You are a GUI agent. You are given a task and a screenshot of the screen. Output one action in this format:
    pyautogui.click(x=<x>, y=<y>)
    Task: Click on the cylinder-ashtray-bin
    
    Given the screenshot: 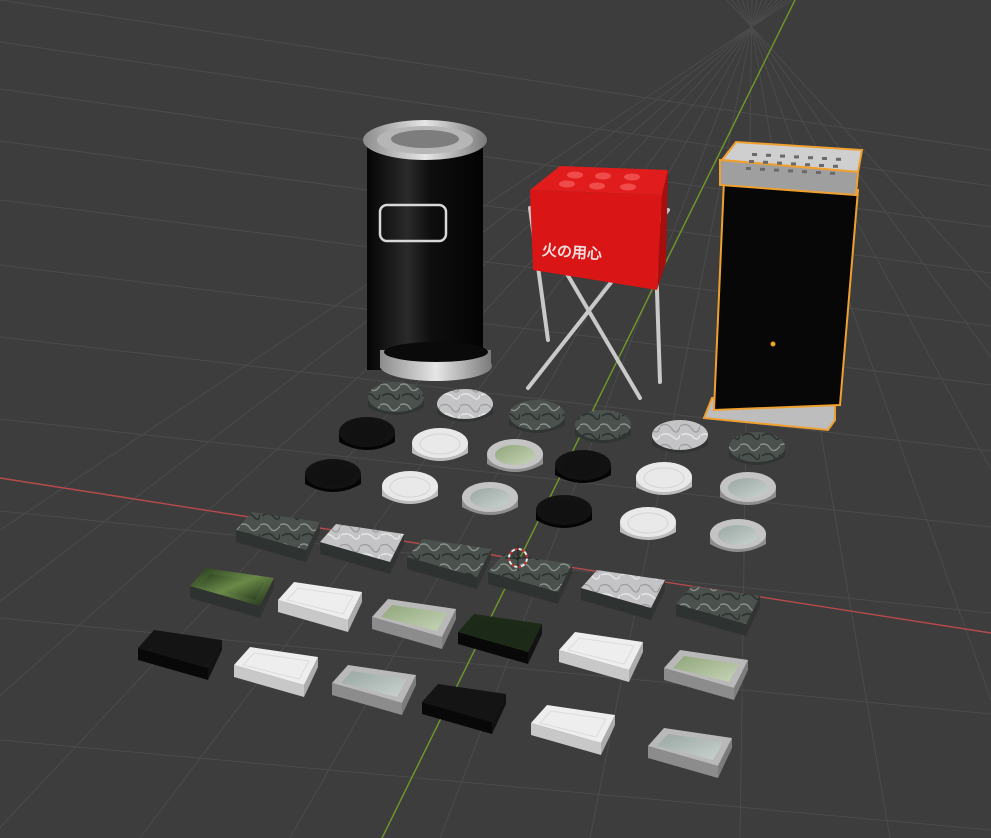 What is the action you would take?
    pyautogui.click(x=427, y=250)
    